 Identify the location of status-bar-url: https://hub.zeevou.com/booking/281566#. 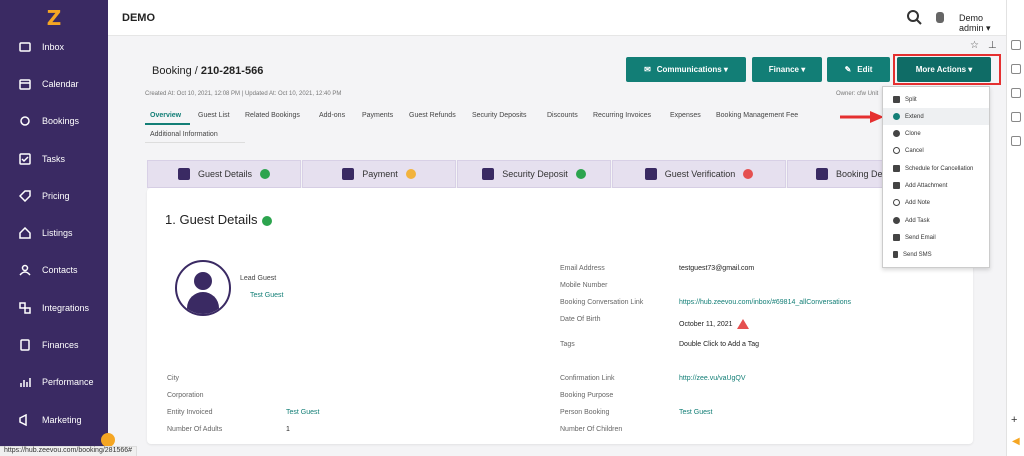
(69, 451).